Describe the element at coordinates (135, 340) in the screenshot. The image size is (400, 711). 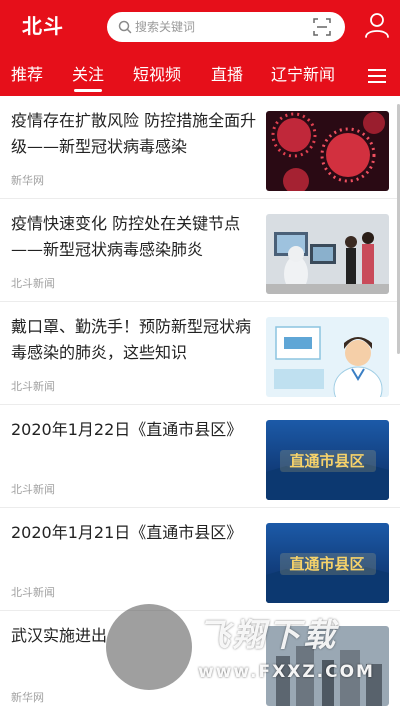
I see `news-title: 戴口罩、勤洗手！预防新型冠状病毒感染的肺炎，这些知识` at that location.